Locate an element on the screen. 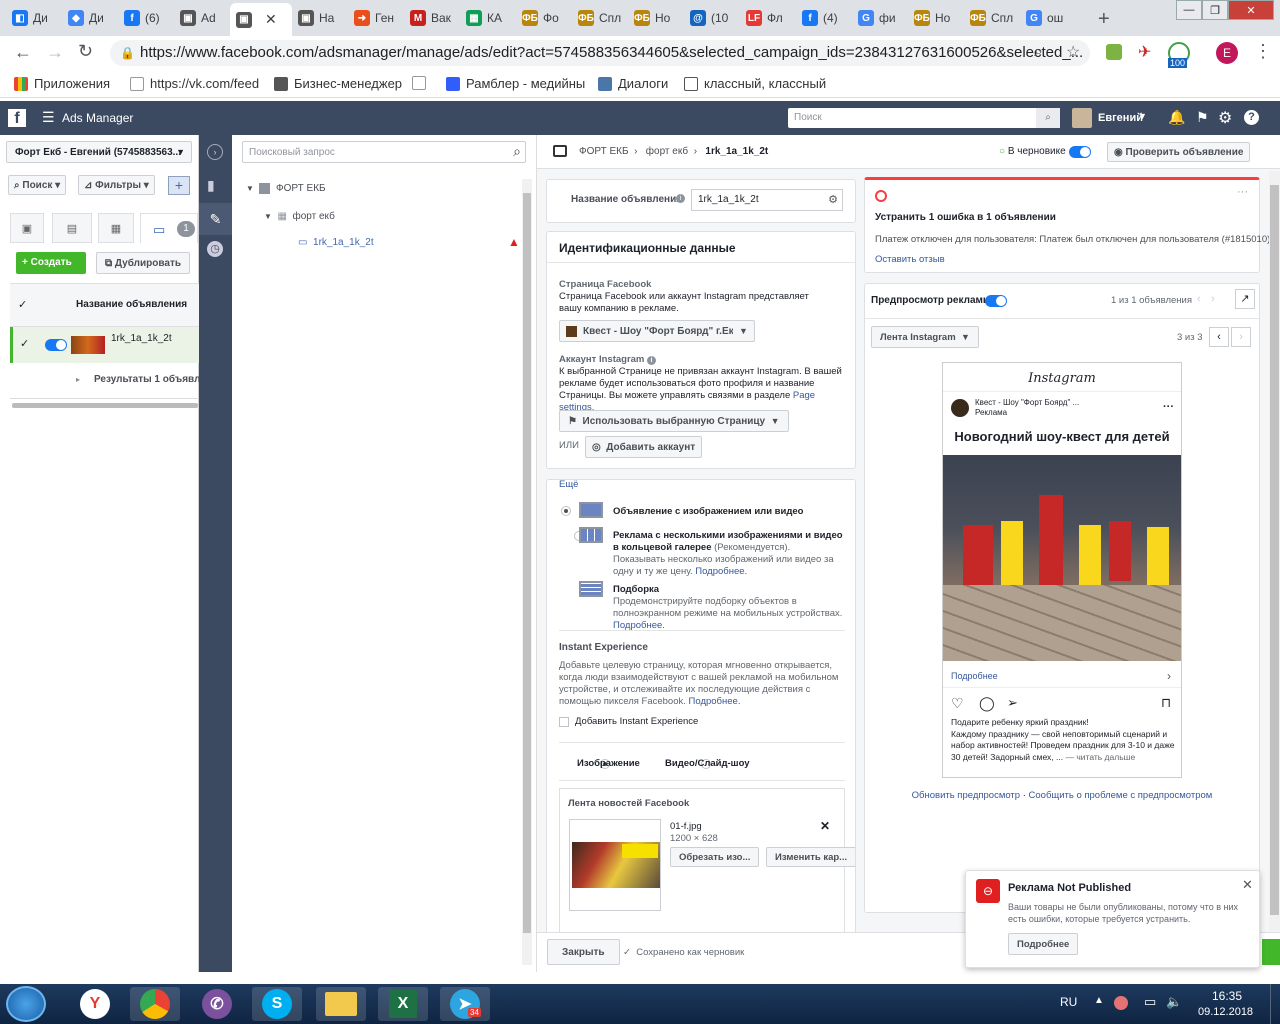  close-tab-icon: ✕ is located at coordinates (271, 19).